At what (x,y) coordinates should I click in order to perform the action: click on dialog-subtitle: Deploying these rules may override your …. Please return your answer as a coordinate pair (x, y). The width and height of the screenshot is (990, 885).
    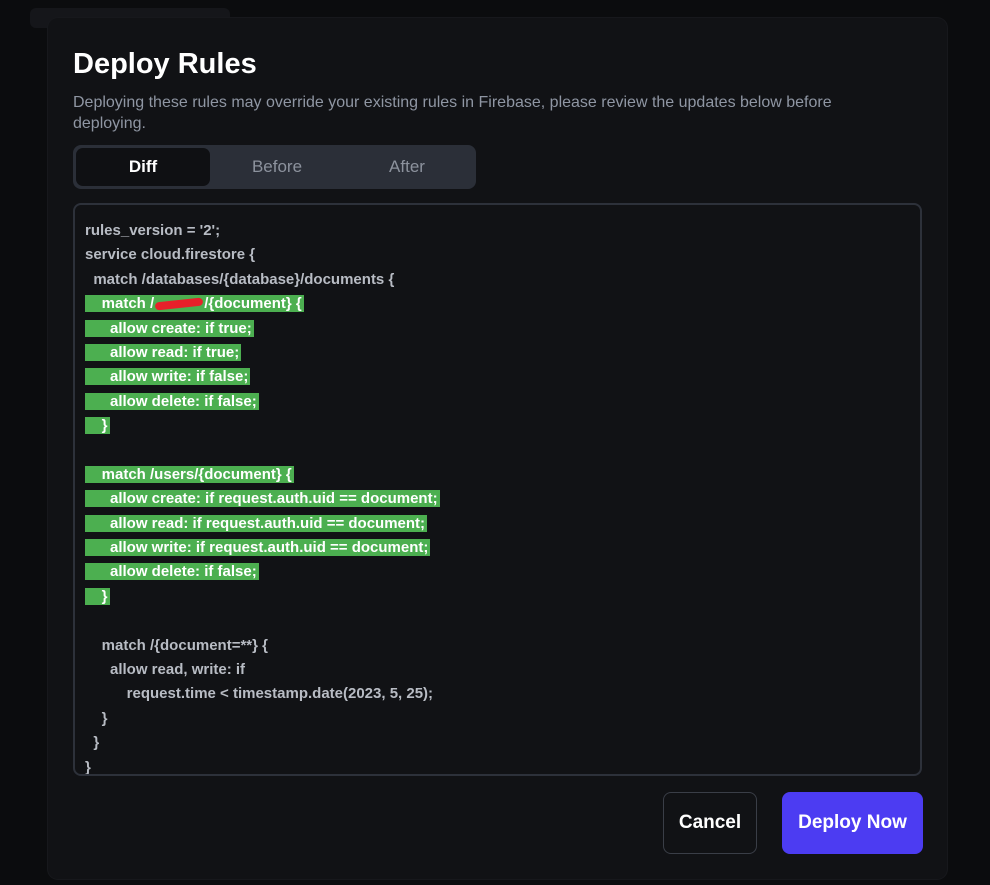
    Looking at the image, I should click on (452, 113).